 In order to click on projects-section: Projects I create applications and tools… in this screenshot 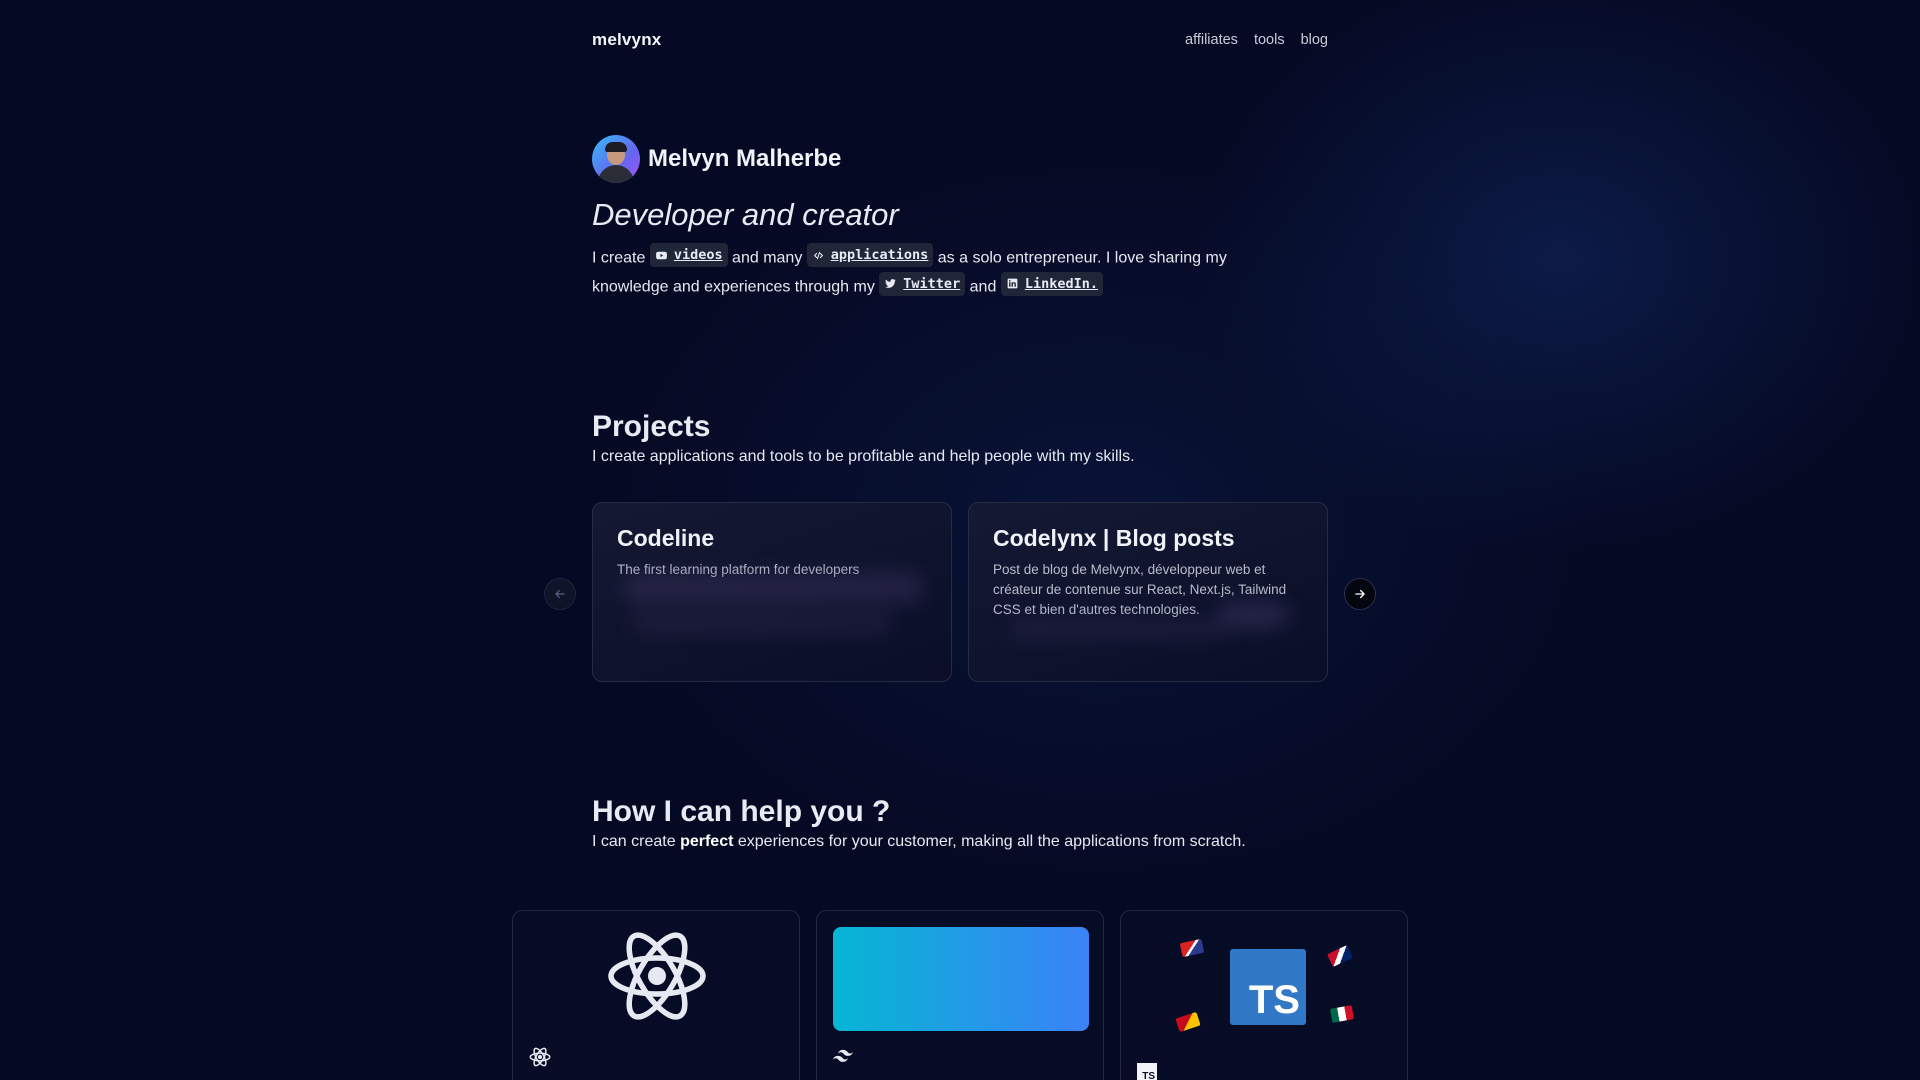, I will do `click(960, 438)`.